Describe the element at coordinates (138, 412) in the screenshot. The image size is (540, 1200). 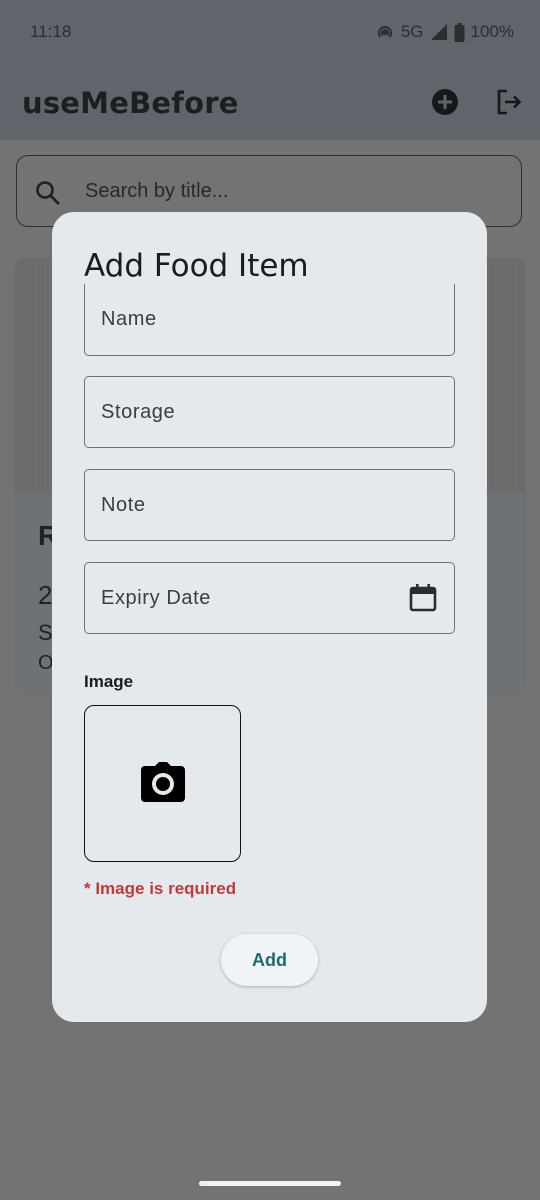
I see `storage-field-label: Storage` at that location.